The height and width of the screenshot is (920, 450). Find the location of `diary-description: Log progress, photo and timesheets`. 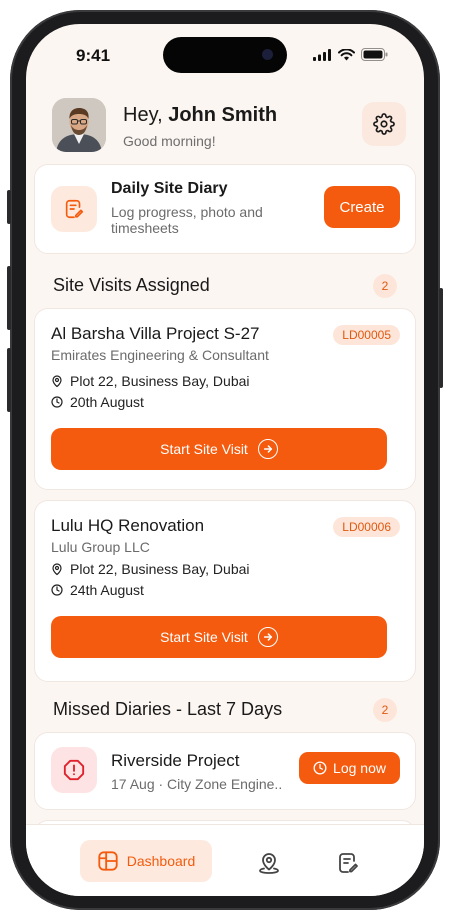

diary-description: Log progress, photo and timesheets is located at coordinates (187, 220).